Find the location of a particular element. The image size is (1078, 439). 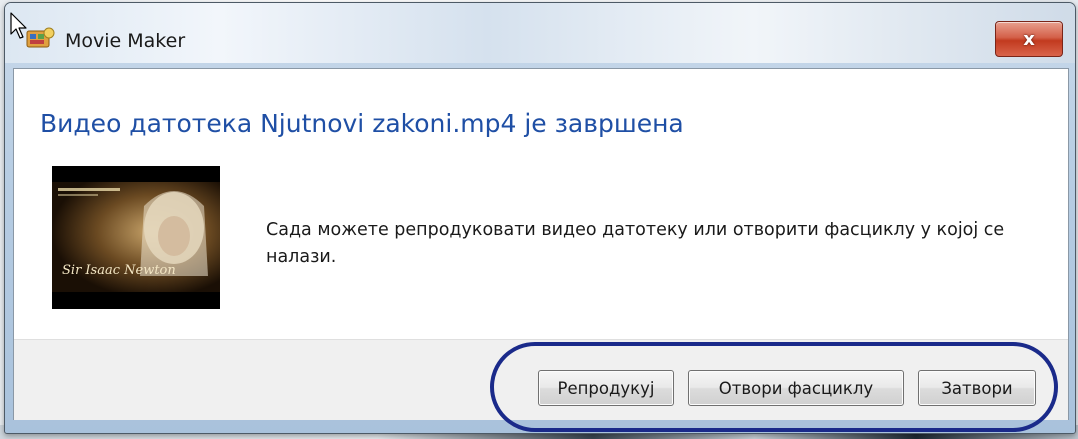

thumbnail-image: Sir Isaac Newton is located at coordinates (136, 237).